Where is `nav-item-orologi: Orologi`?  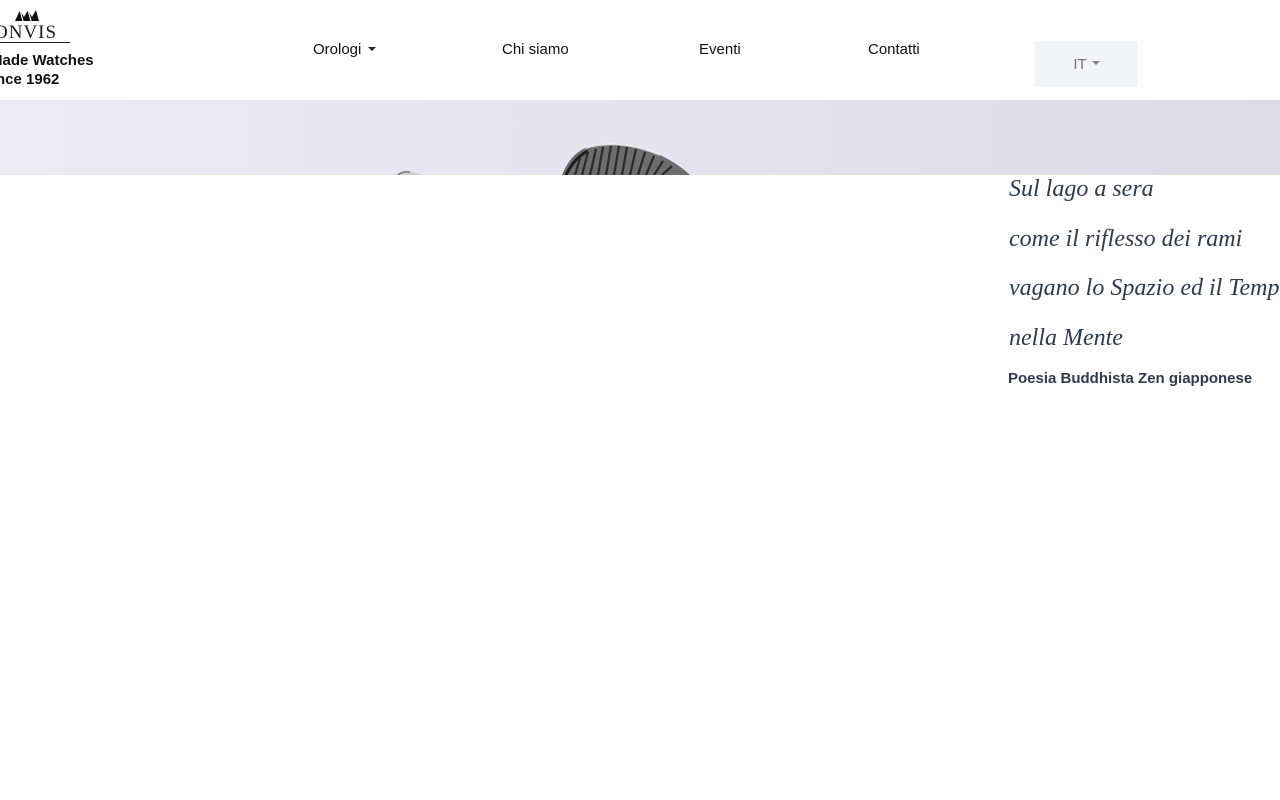 nav-item-orologi: Orologi is located at coordinates (345, 50).